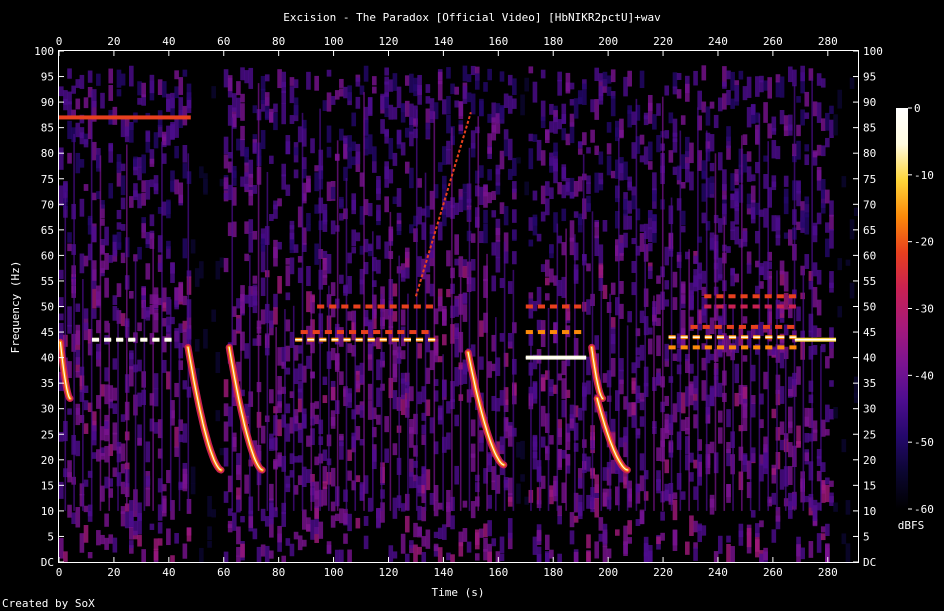 The image size is (944, 611). I want to click on x-tick-label: 0, so click(59, 572).